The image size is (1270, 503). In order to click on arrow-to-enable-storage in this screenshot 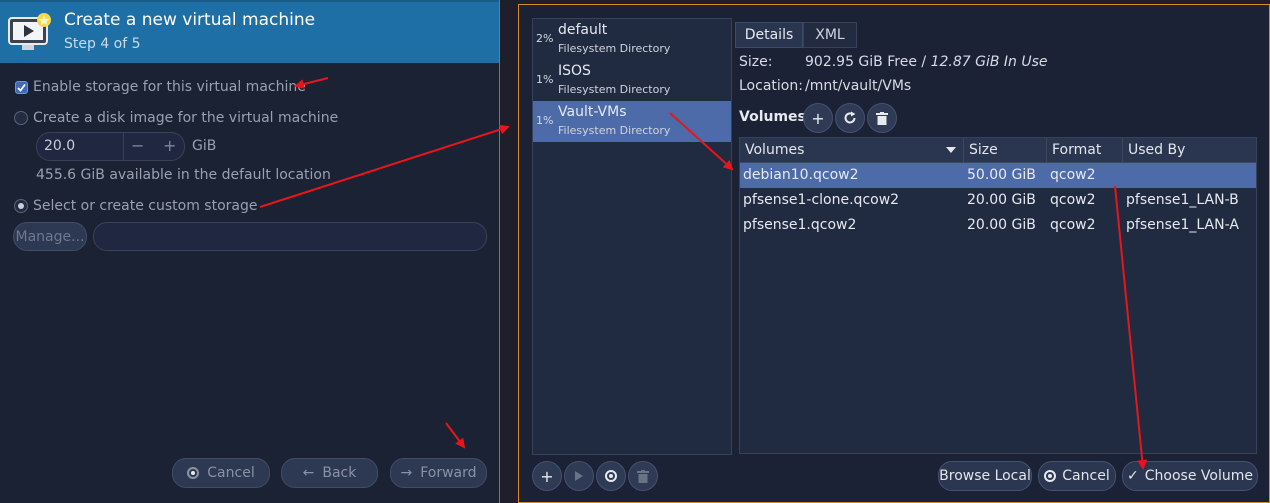, I will do `click(311, 83)`.